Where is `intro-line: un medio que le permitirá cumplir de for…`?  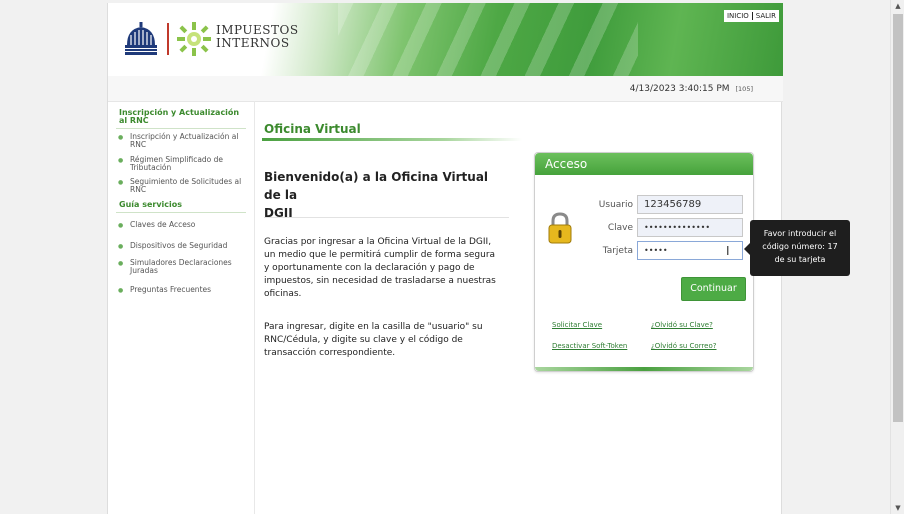 intro-line: un medio que le permitirá cumplir de for… is located at coordinates (380, 255).